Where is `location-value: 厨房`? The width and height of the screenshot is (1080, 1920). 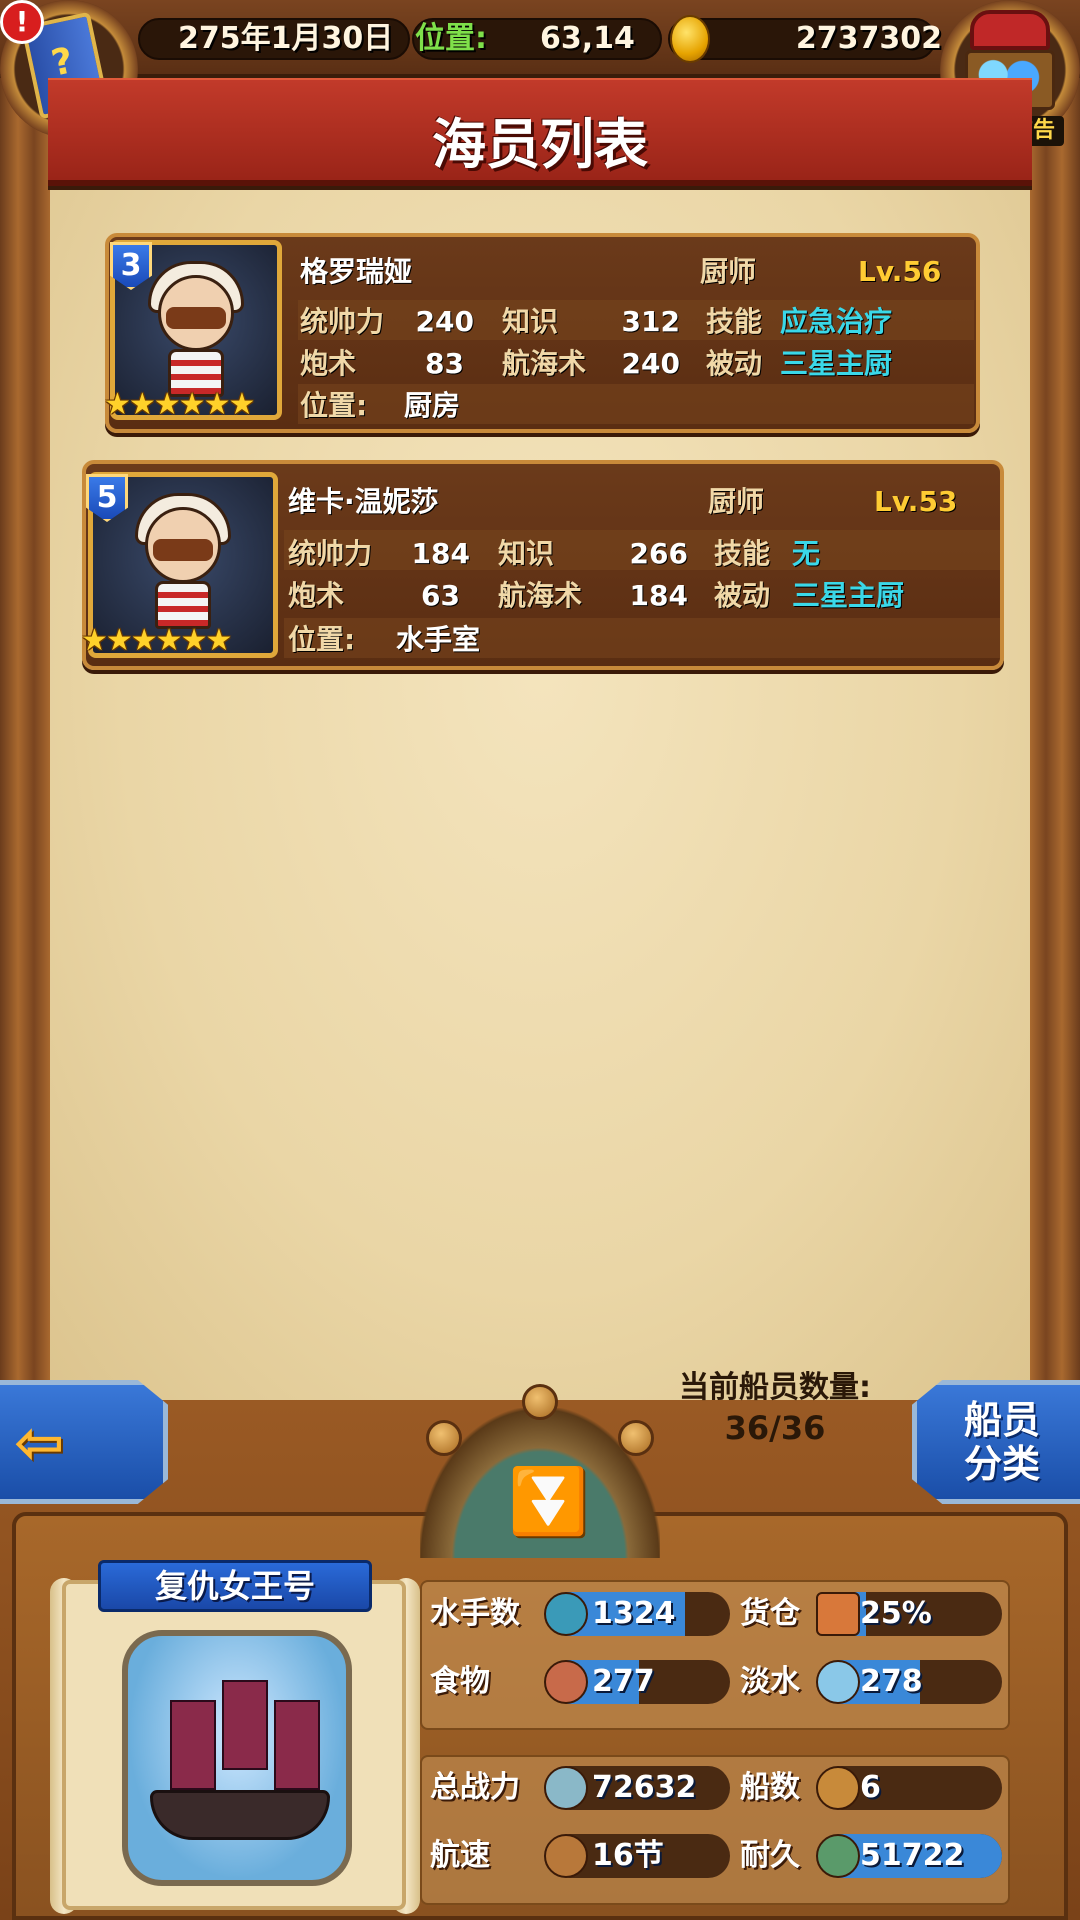 location-value: 厨房 is located at coordinates (432, 405).